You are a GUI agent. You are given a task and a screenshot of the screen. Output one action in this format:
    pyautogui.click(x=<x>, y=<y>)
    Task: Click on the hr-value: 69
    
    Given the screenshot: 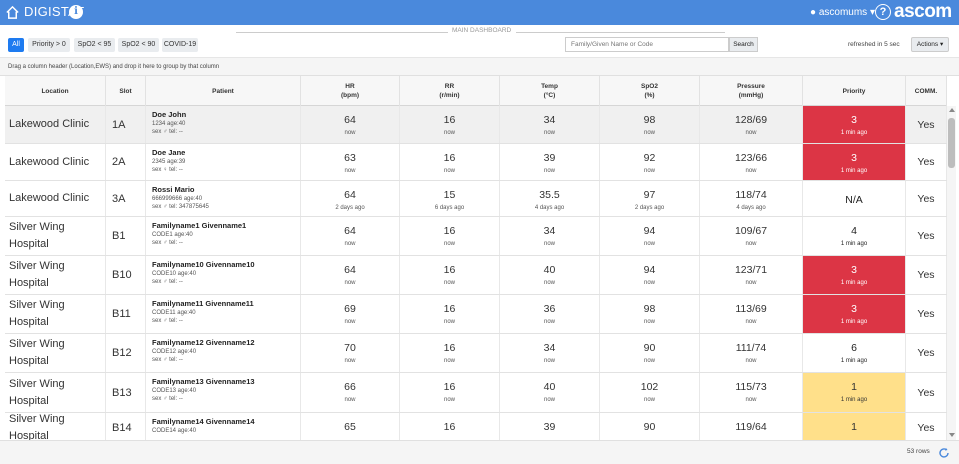 What is the action you would take?
    pyautogui.click(x=350, y=309)
    